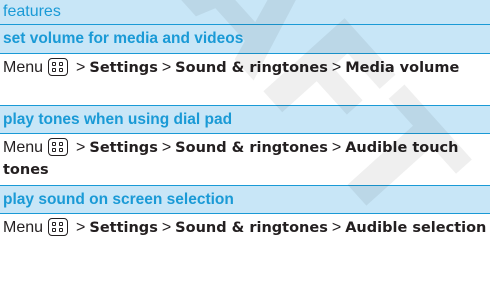 The width and height of the screenshot is (490, 299). I want to click on path-step-option: Media volume, so click(402, 68).